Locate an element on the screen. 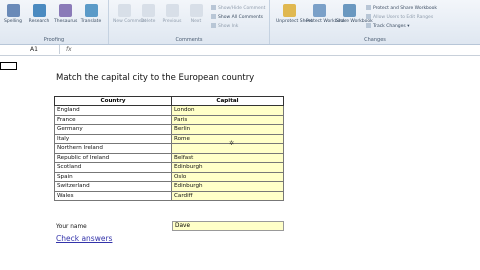 The image size is (480, 270). show-hide-comment-item: Show/Hide Comment is located at coordinates (238, 8).